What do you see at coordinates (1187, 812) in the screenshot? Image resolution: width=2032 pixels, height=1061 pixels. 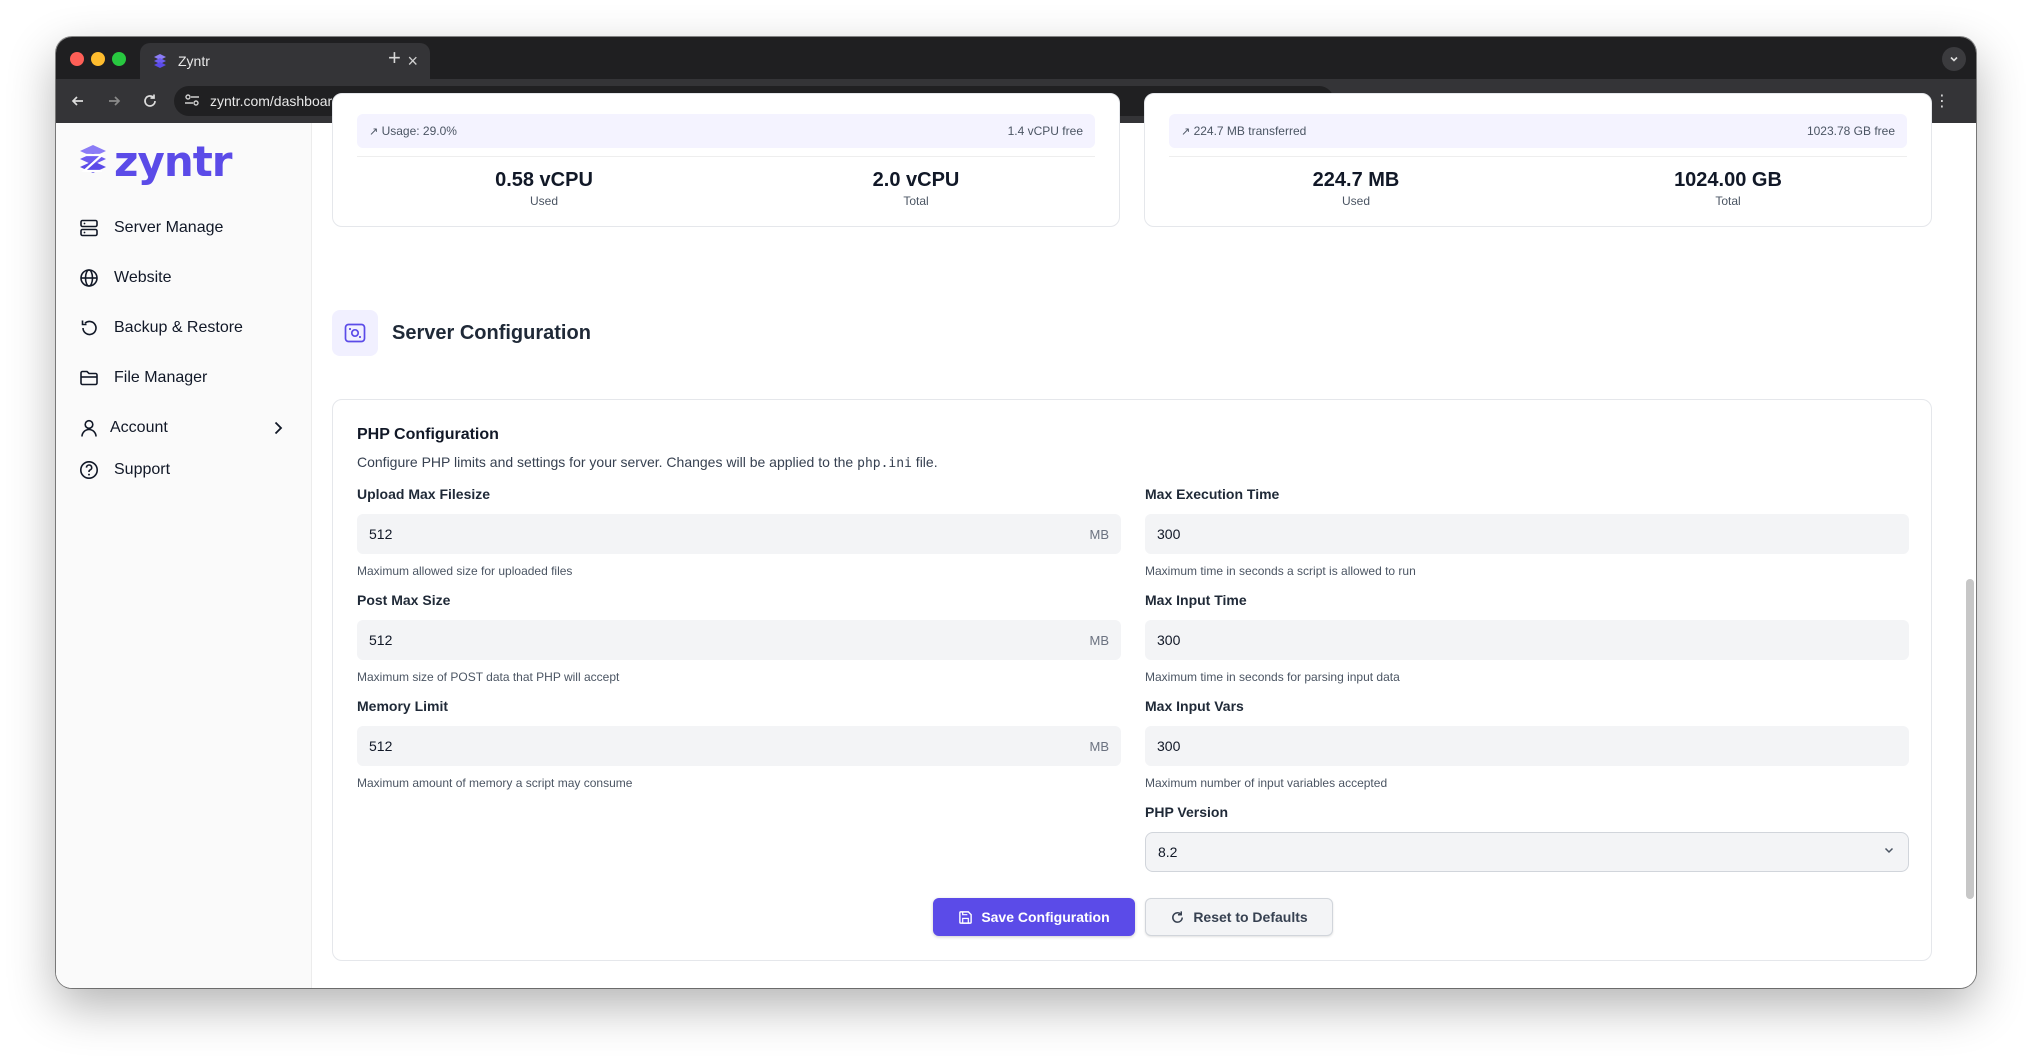 I see `field-label: PHP Version` at bounding box center [1187, 812].